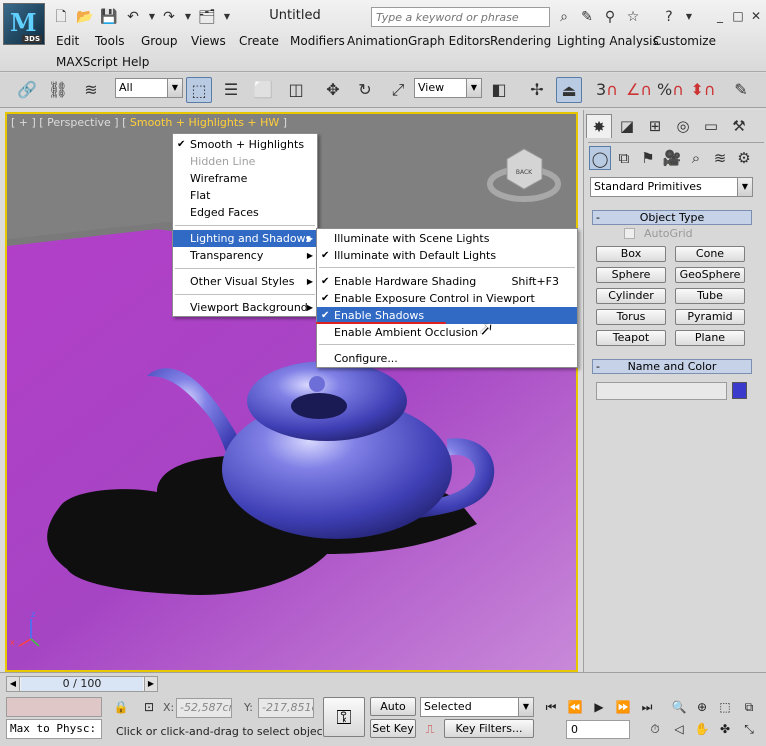 This screenshot has height=746, width=766. I want to click on menu-tools: Tools, so click(110, 41).